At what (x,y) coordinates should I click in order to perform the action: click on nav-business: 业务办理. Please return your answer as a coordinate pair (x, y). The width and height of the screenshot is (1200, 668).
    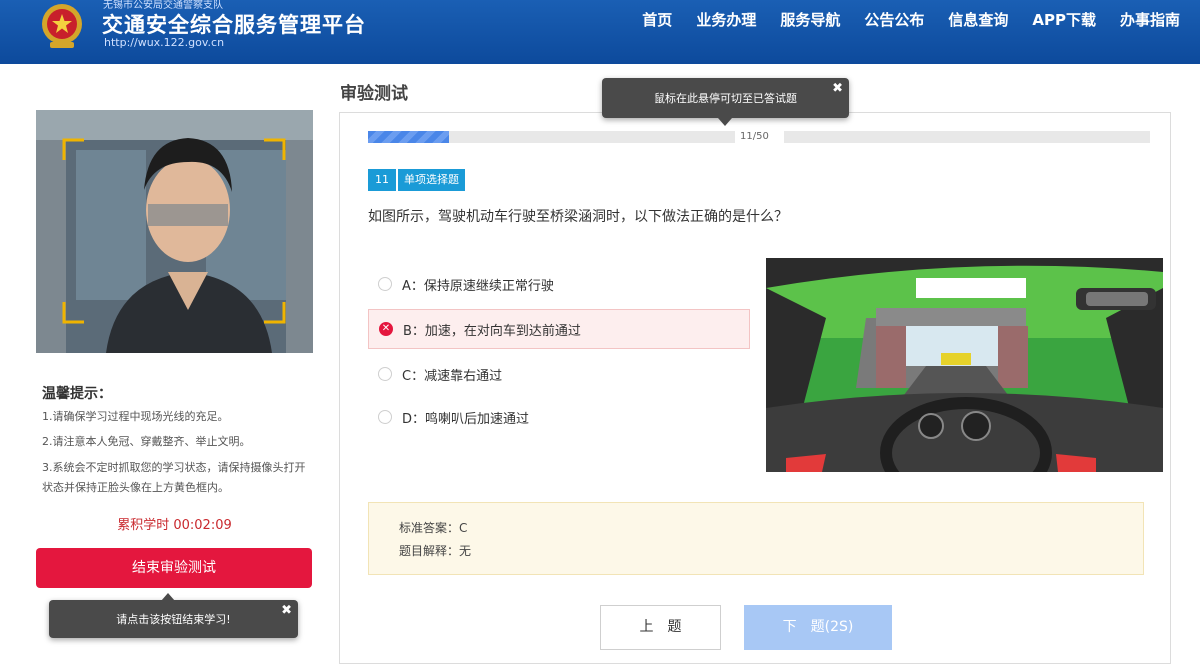
    Looking at the image, I should click on (726, 20).